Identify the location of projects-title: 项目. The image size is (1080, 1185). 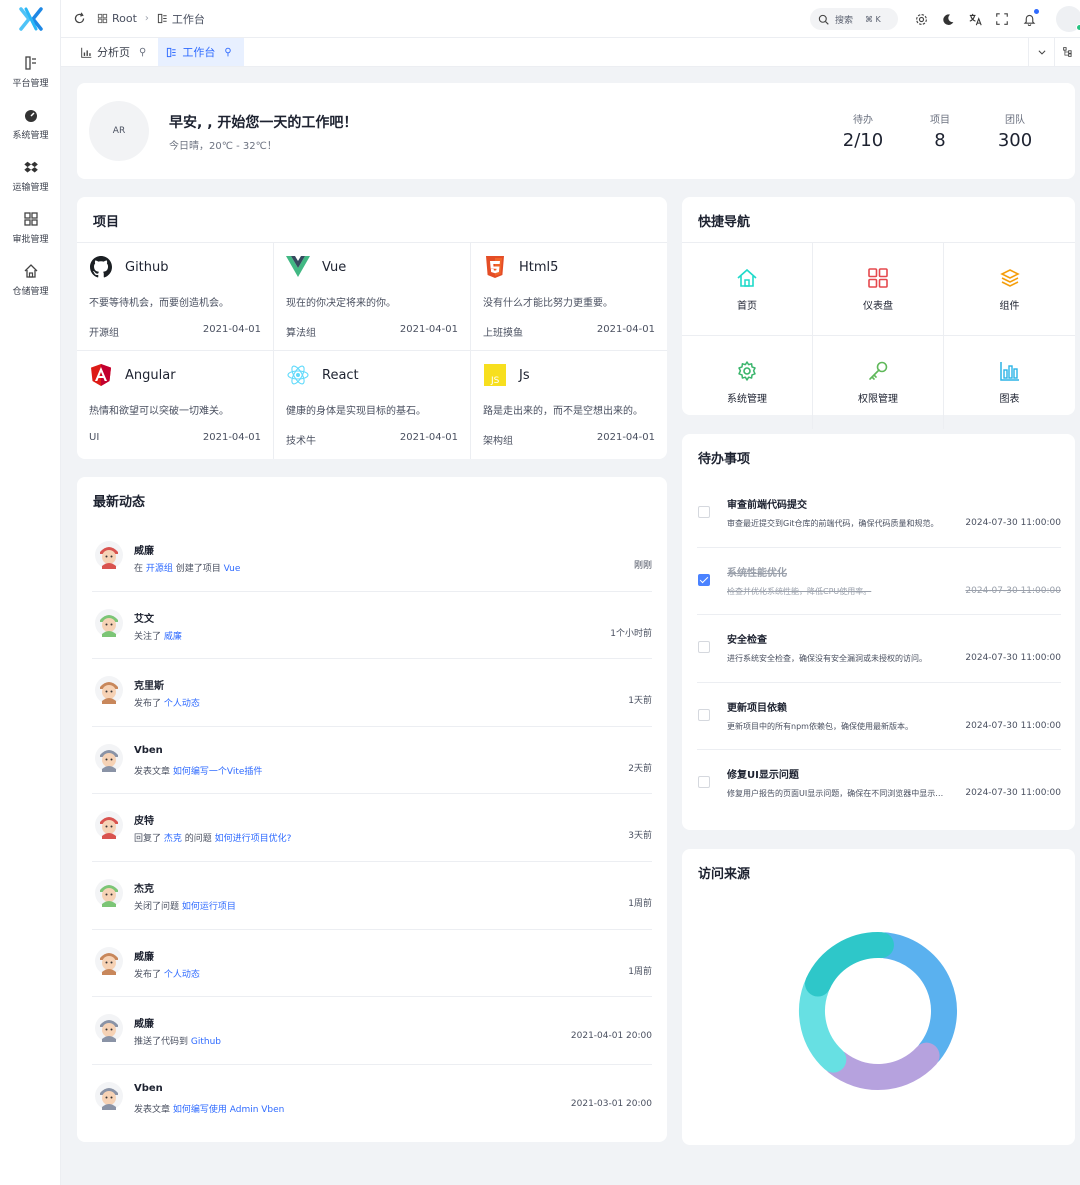
(106, 222).